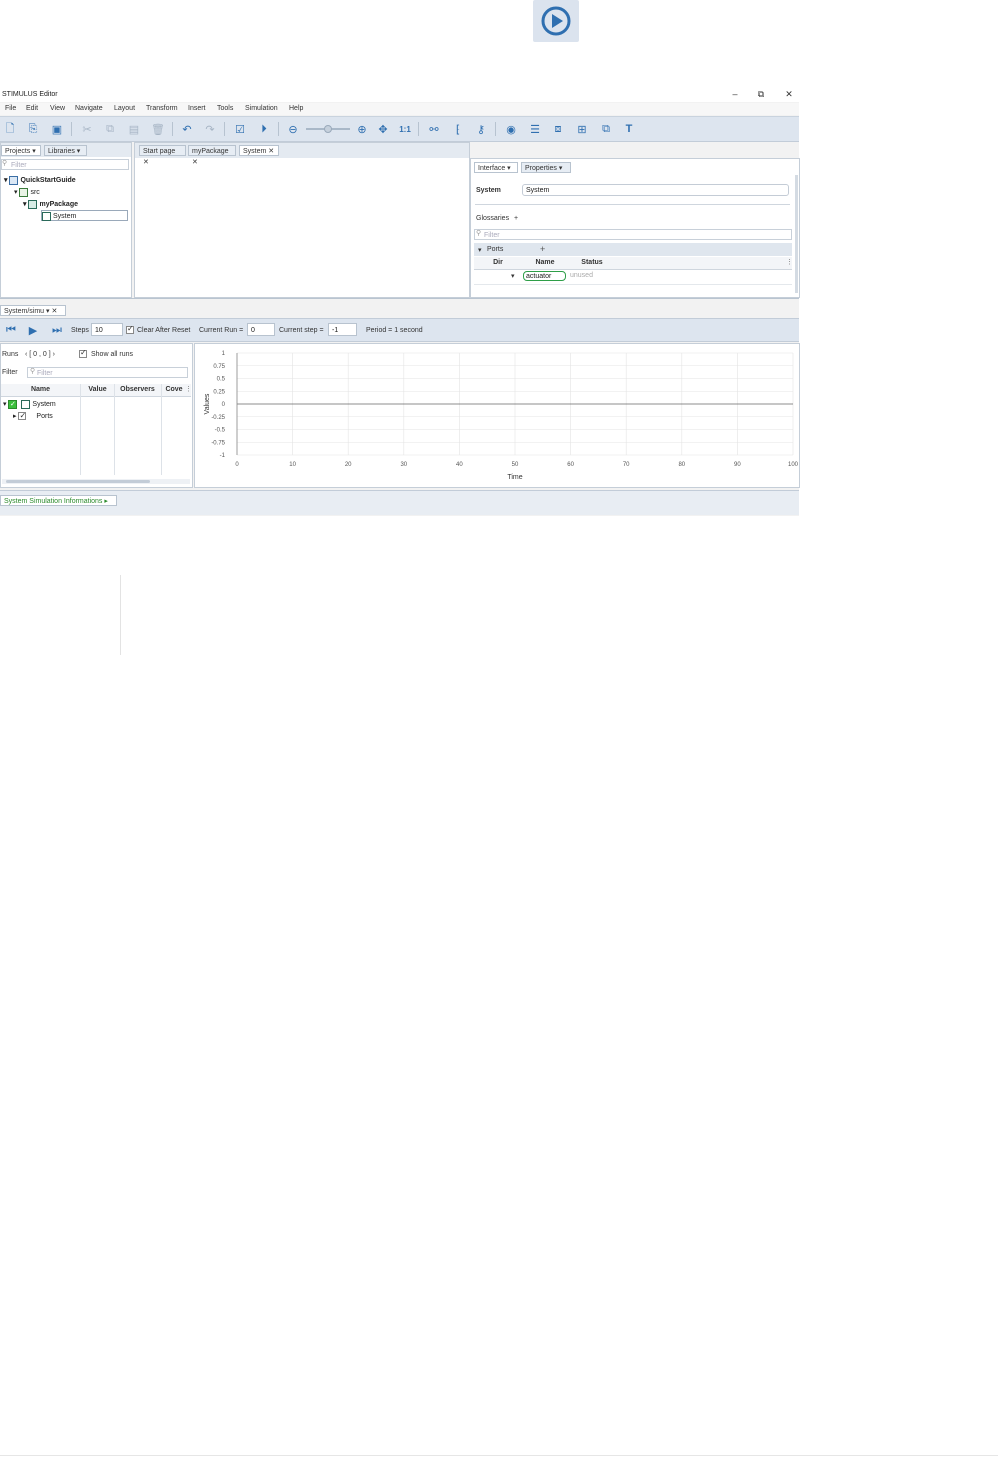  What do you see at coordinates (225, 108) in the screenshot?
I see `menu-tools: Tools` at bounding box center [225, 108].